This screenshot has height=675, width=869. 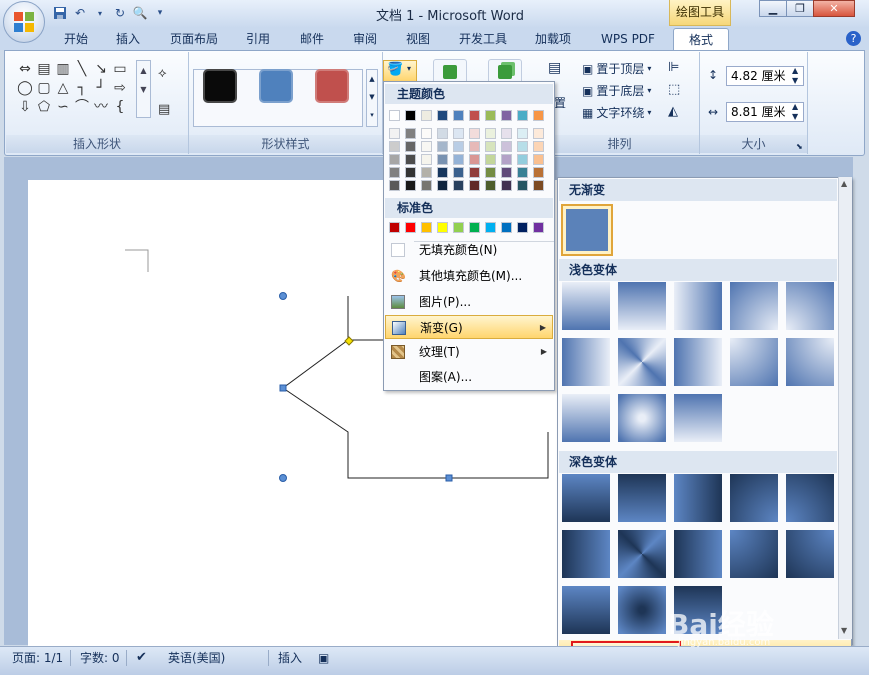 I want to click on shape-oval-icon: ◯, so click(x=25, y=88).